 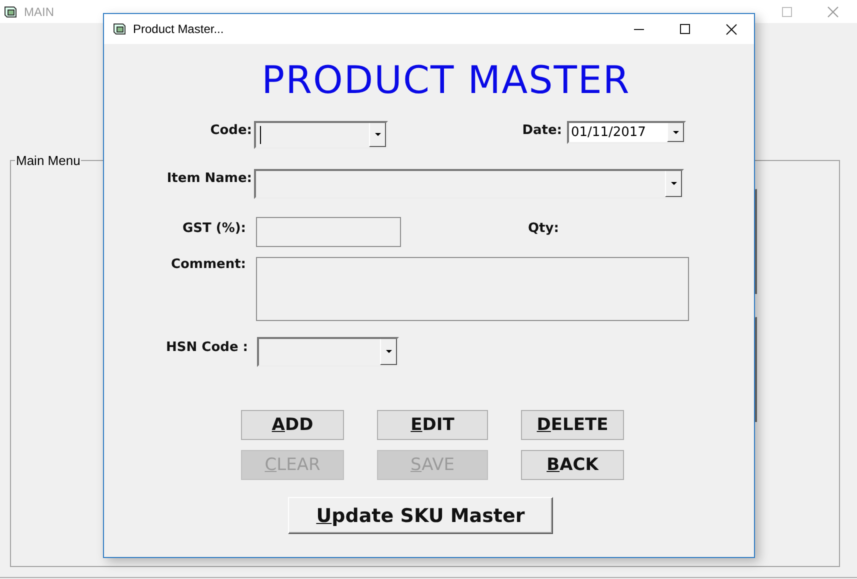 What do you see at coordinates (446, 80) in the screenshot?
I see `form-heading: PRODUCT MASTER` at bounding box center [446, 80].